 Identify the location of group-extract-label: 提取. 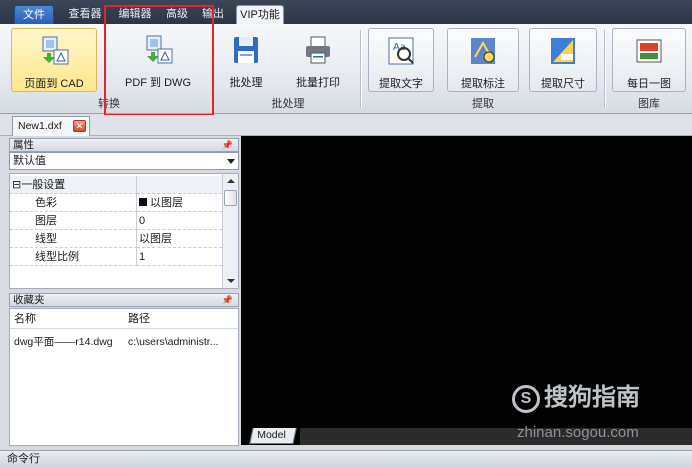
(483, 104).